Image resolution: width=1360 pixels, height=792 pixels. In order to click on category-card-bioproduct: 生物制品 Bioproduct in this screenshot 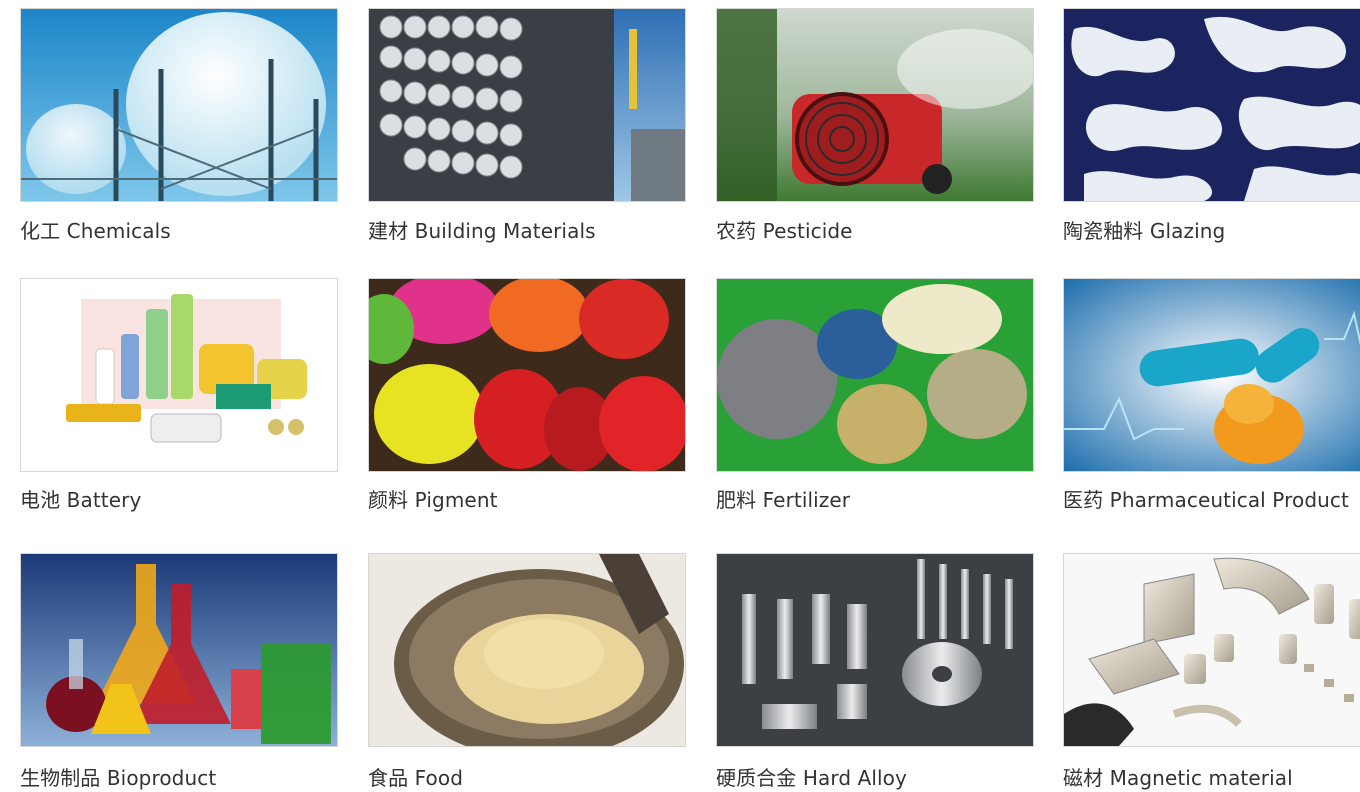, I will do `click(179, 672)`.